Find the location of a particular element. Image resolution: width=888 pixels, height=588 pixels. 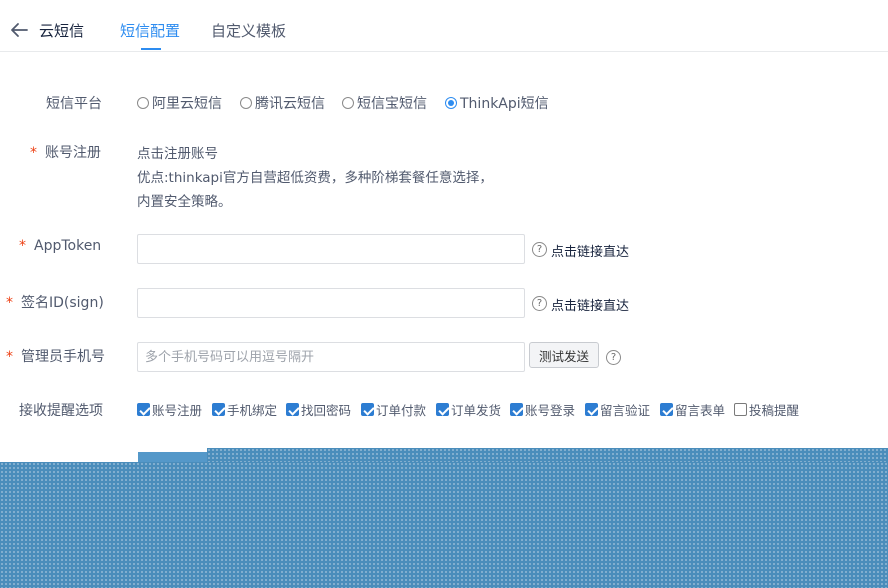

platform-label: 短信平台 is located at coordinates (74, 104).